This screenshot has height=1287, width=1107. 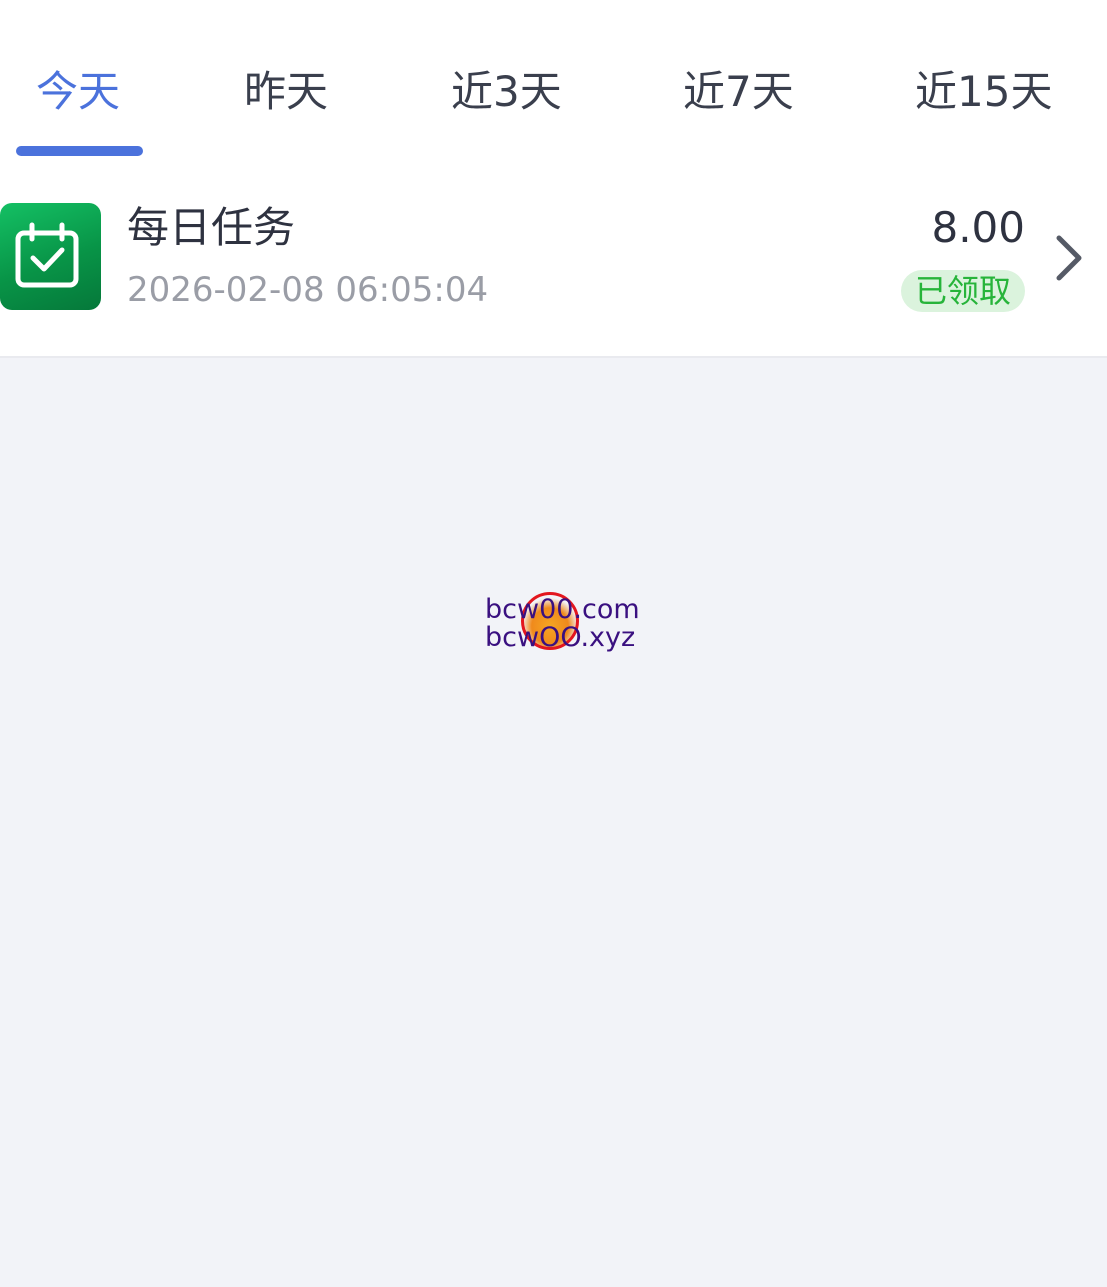 What do you see at coordinates (560, 637) in the screenshot?
I see `watermark-line-2: bcwOO.xyz` at bounding box center [560, 637].